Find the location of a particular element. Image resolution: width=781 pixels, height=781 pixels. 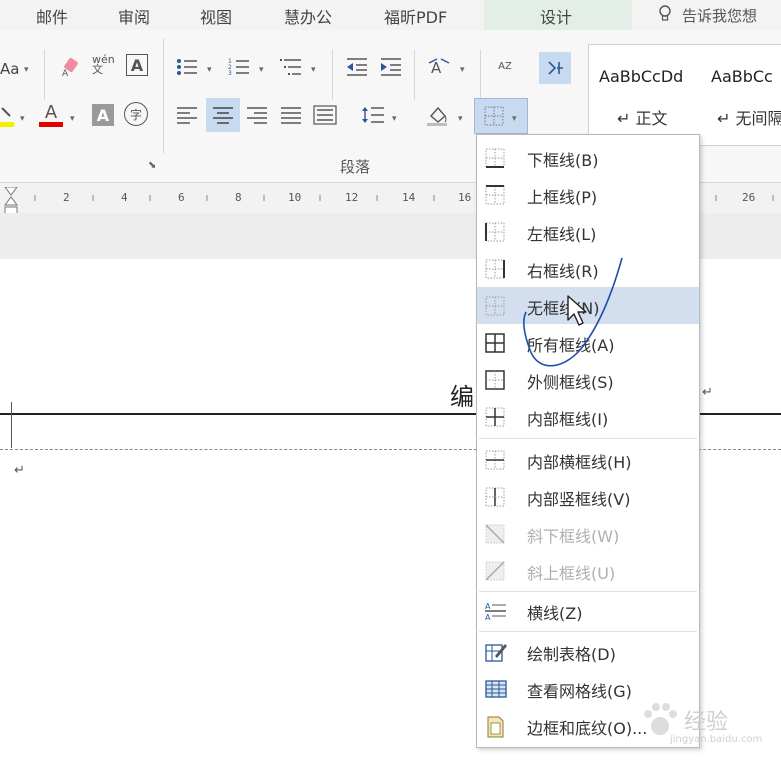

sort-label: AZ is located at coordinates (505, 66).